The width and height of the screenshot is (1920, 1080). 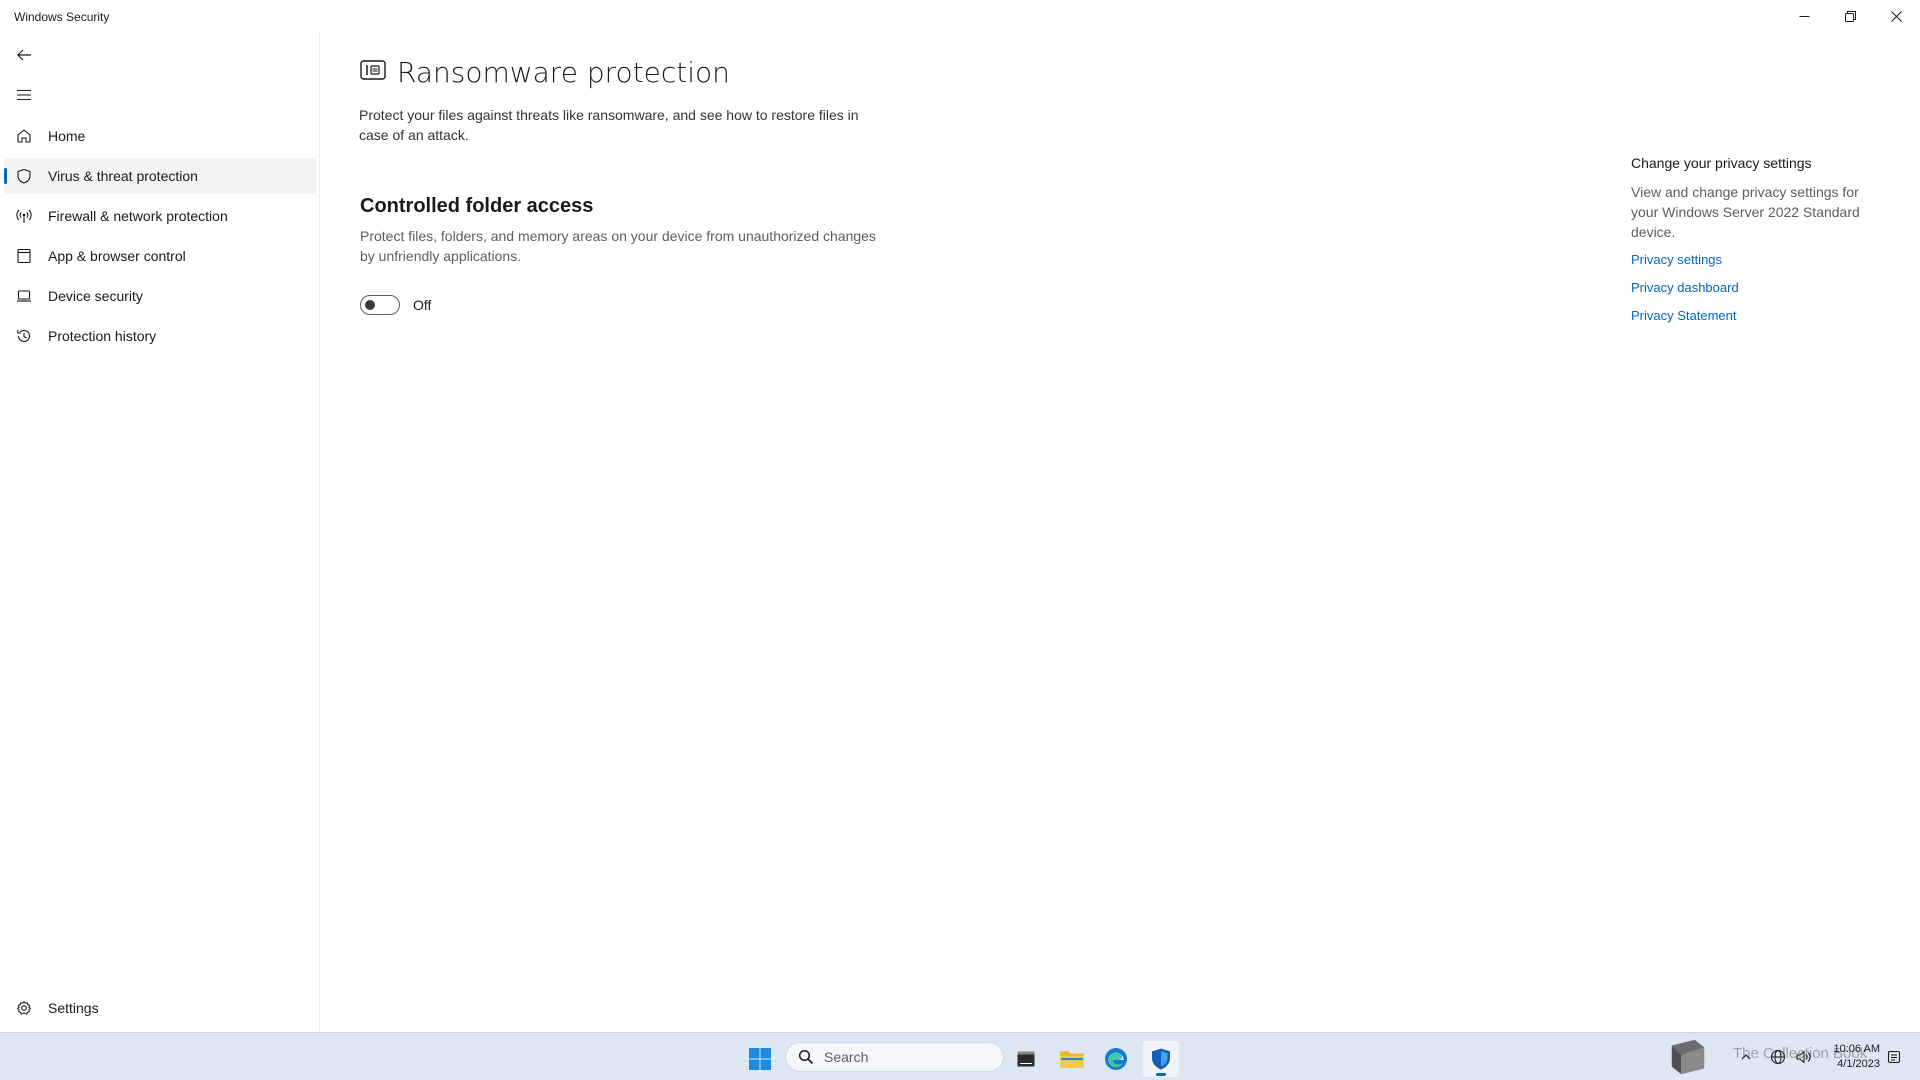 I want to click on file-explorer-taskbar-button, so click(x=1072, y=1059).